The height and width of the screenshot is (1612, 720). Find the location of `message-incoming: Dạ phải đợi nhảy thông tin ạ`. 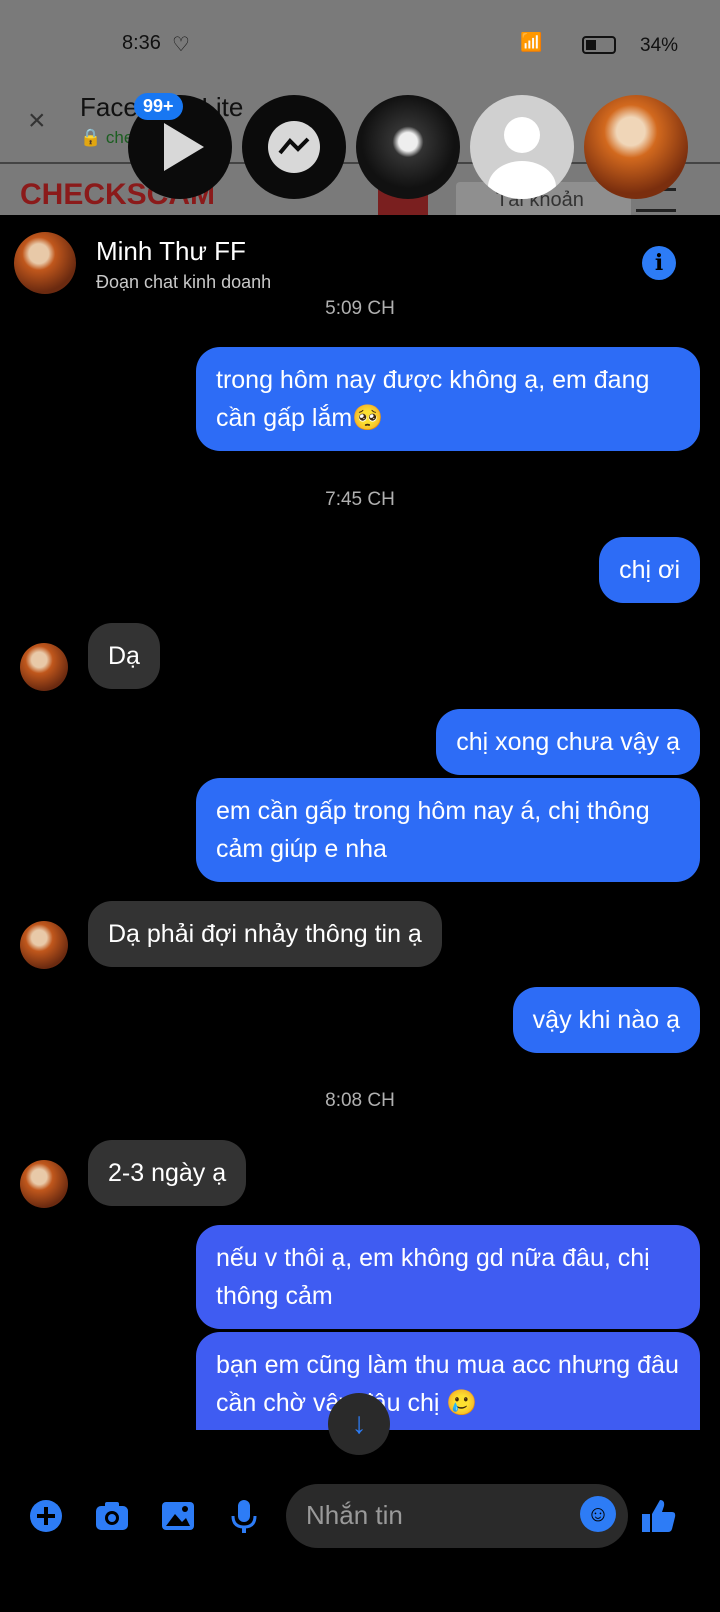

message-incoming: Dạ phải đợi nhảy thông tin ạ is located at coordinates (265, 934).